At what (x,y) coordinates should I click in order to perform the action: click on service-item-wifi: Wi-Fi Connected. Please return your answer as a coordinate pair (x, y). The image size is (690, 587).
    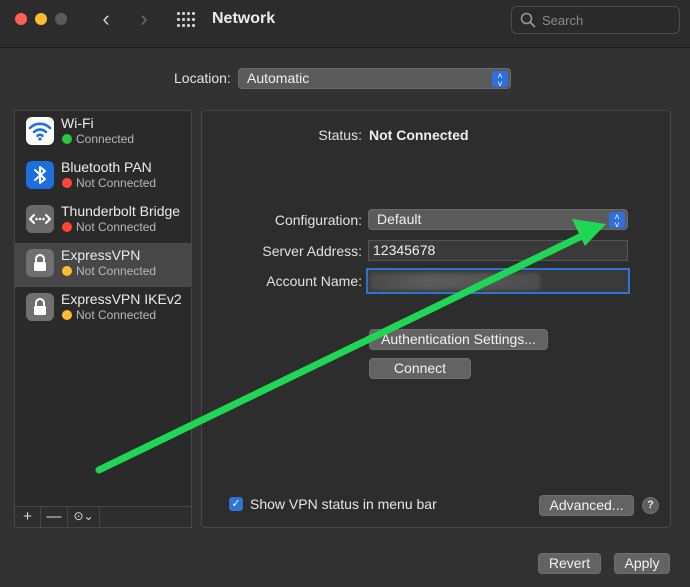
    Looking at the image, I should click on (103, 133).